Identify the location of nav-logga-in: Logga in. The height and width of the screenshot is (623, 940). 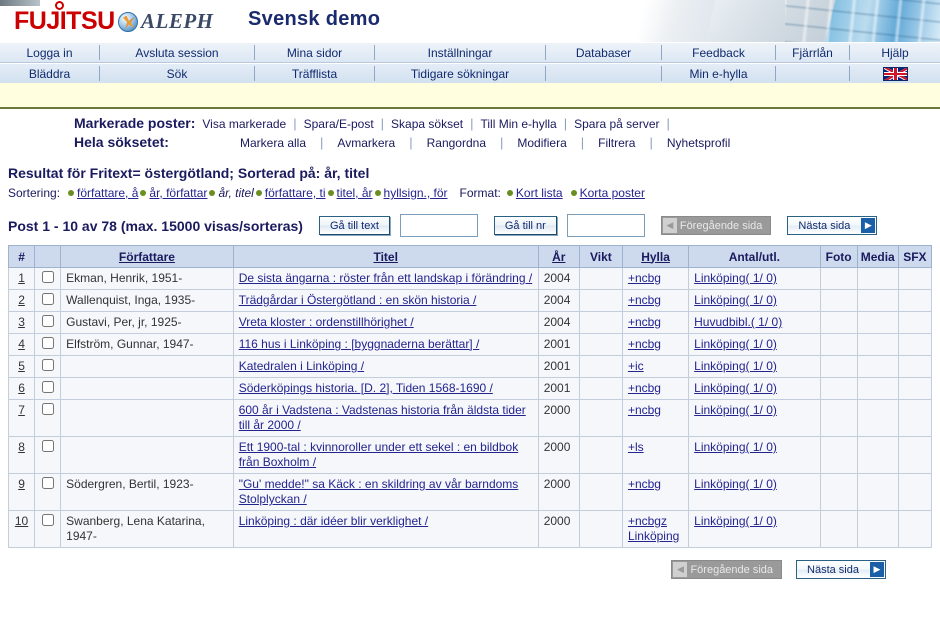
(49, 52).